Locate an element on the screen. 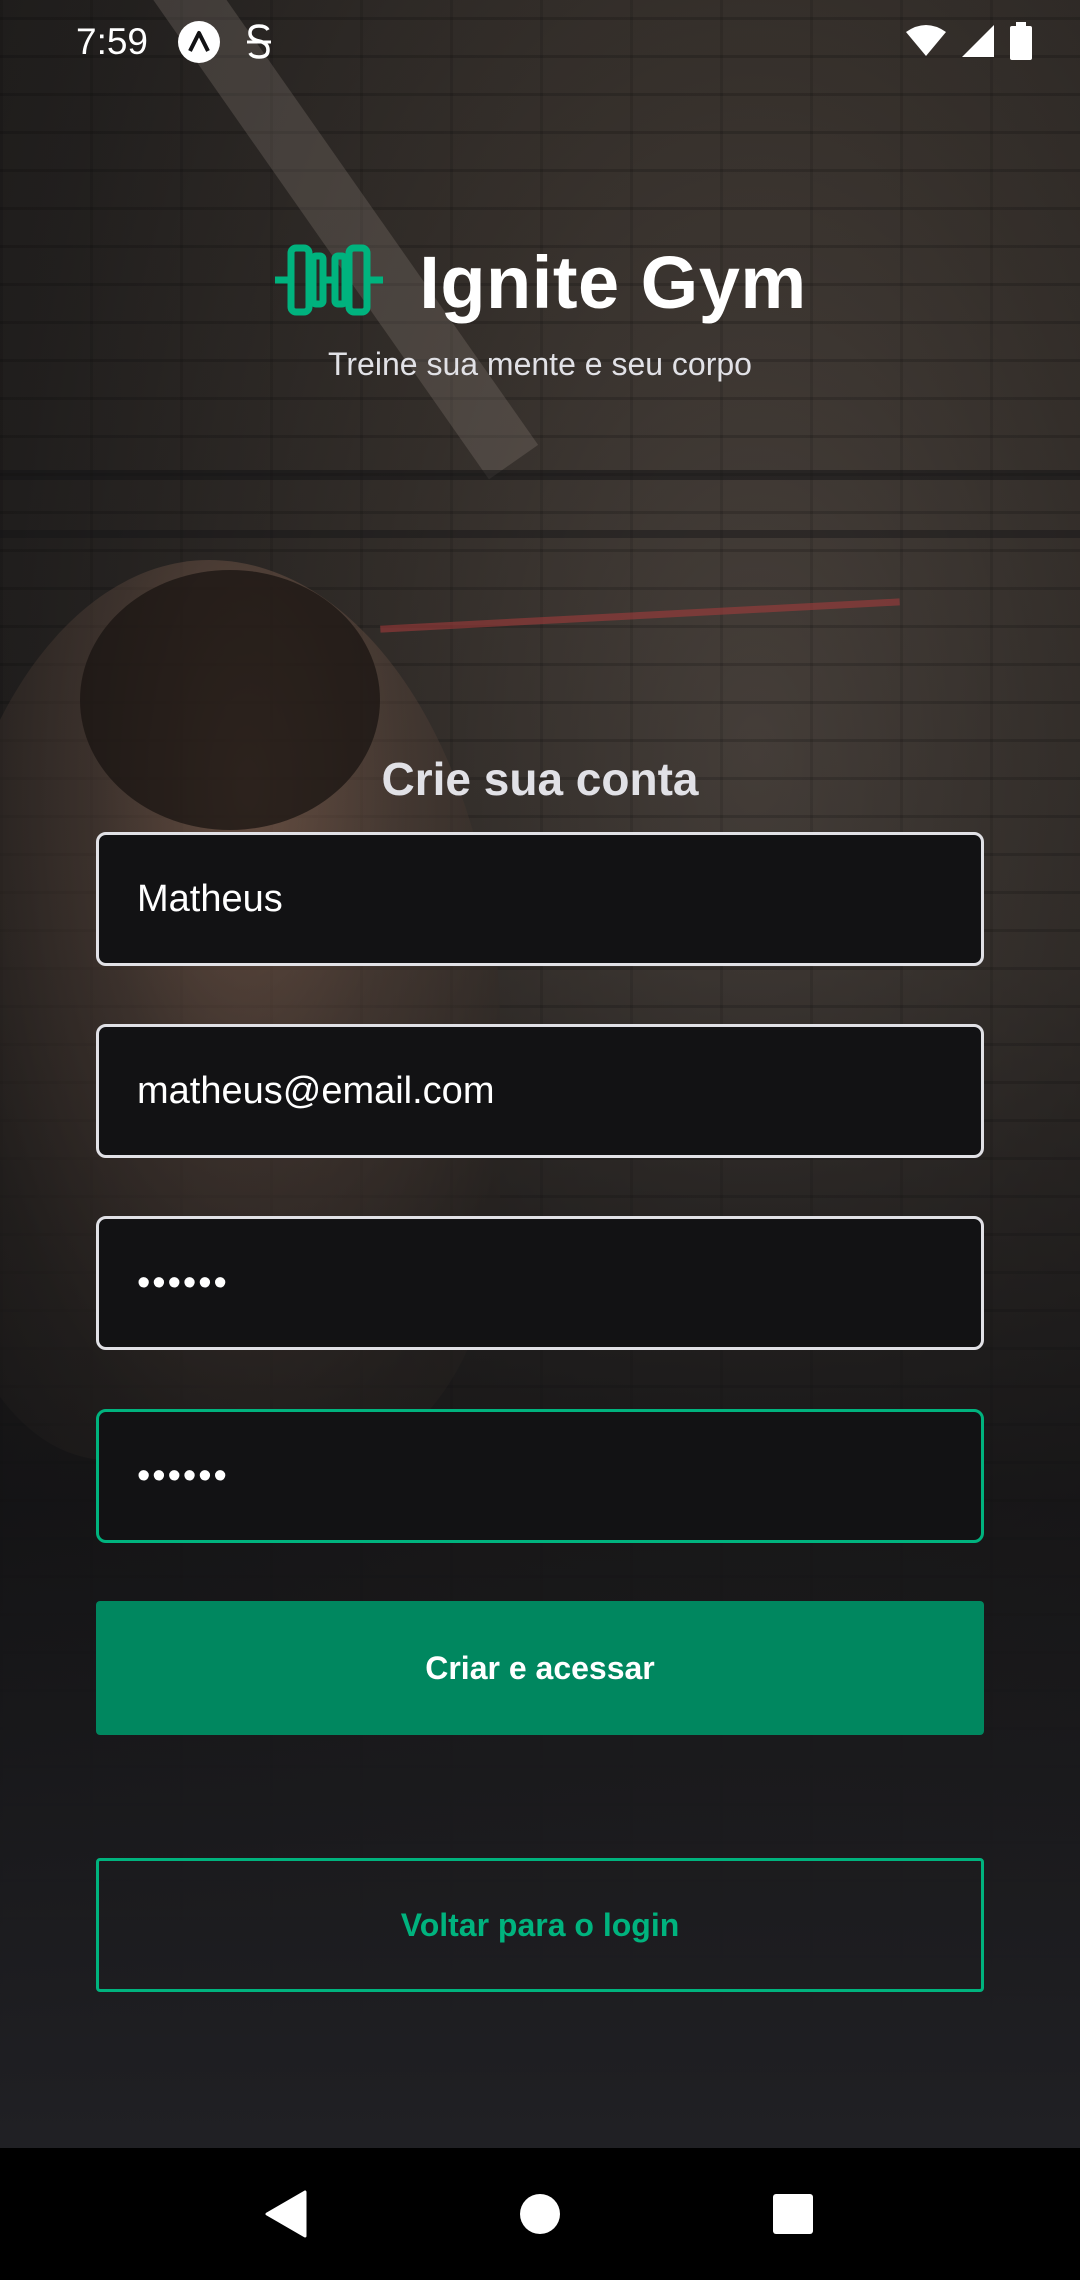 Image resolution: width=1080 pixels, height=2280 pixels. create-account-label: Criar e acessar is located at coordinates (540, 1667).